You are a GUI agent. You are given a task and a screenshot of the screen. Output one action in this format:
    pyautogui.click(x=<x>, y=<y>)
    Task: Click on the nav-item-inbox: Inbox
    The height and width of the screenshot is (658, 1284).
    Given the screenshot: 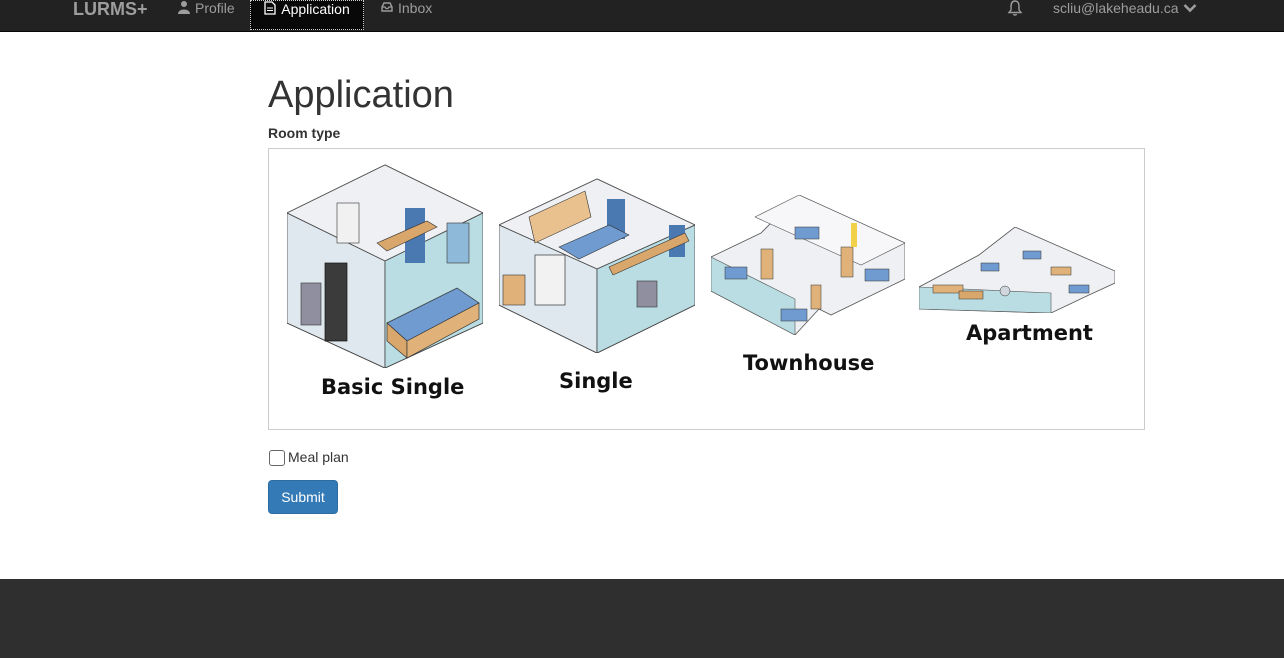 What is the action you would take?
    pyautogui.click(x=406, y=15)
    